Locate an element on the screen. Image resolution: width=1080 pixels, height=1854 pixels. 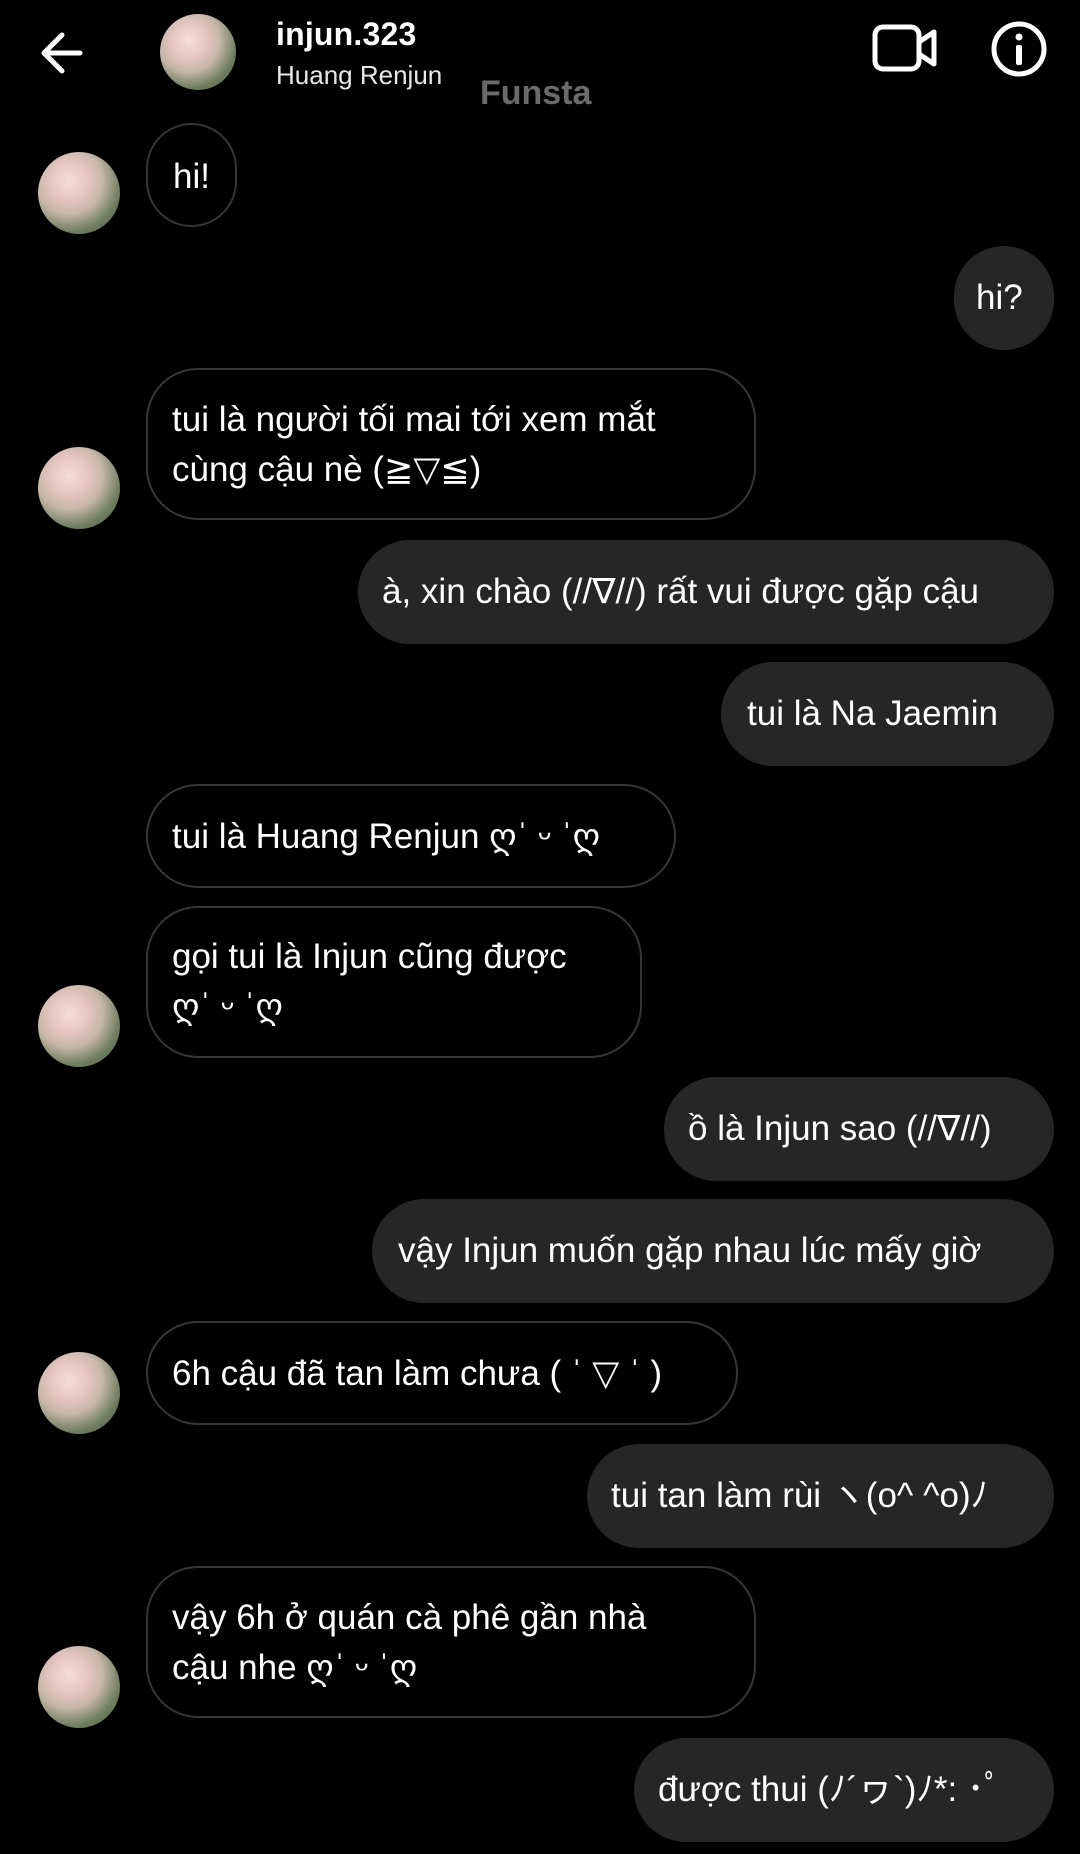
message-text: 6h cậu đã tan làm chưa ( ˈ ▽ ˈ ) is located at coordinates (417, 1373).